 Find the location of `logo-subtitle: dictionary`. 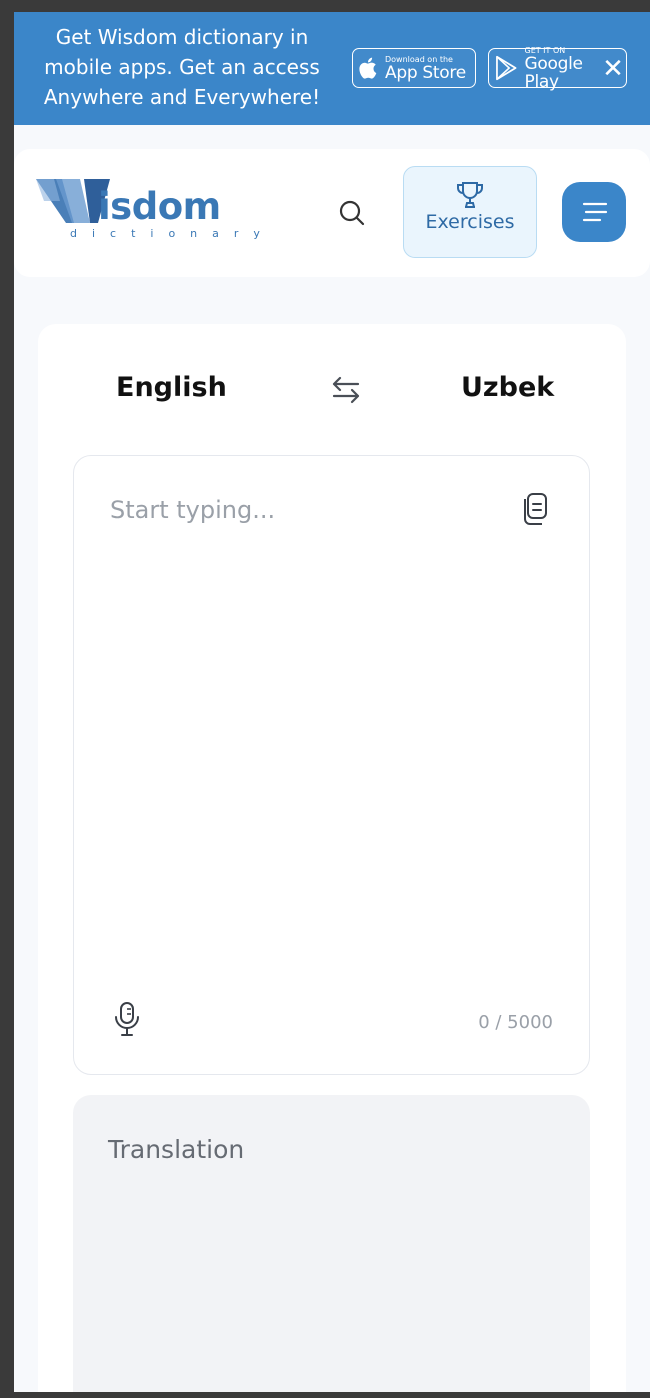

logo-subtitle: dictionary is located at coordinates (172, 233).